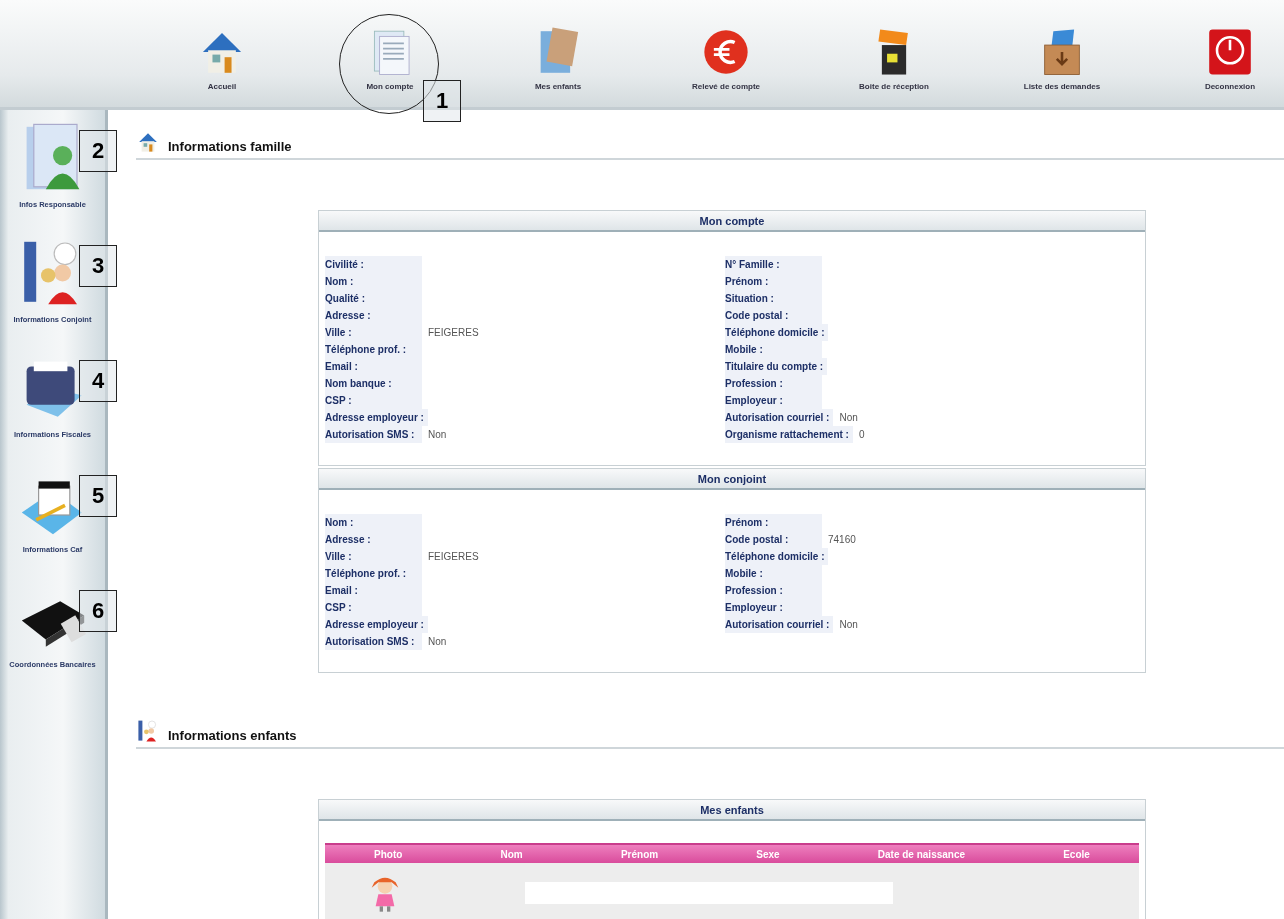 The height and width of the screenshot is (919, 1284). I want to click on column-header: Ecole, so click(1076, 854).